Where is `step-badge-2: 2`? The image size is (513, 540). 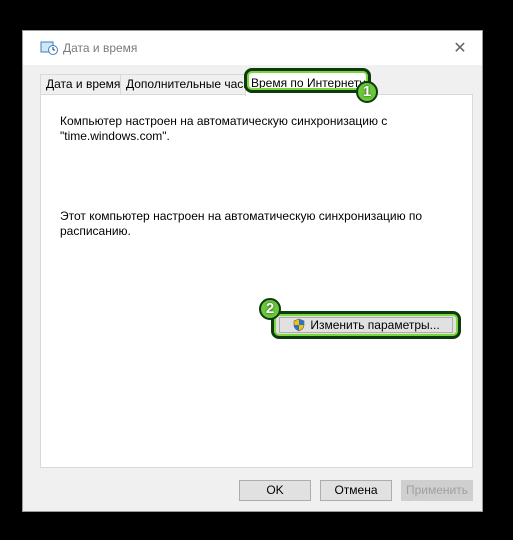 step-badge-2: 2 is located at coordinates (270, 309).